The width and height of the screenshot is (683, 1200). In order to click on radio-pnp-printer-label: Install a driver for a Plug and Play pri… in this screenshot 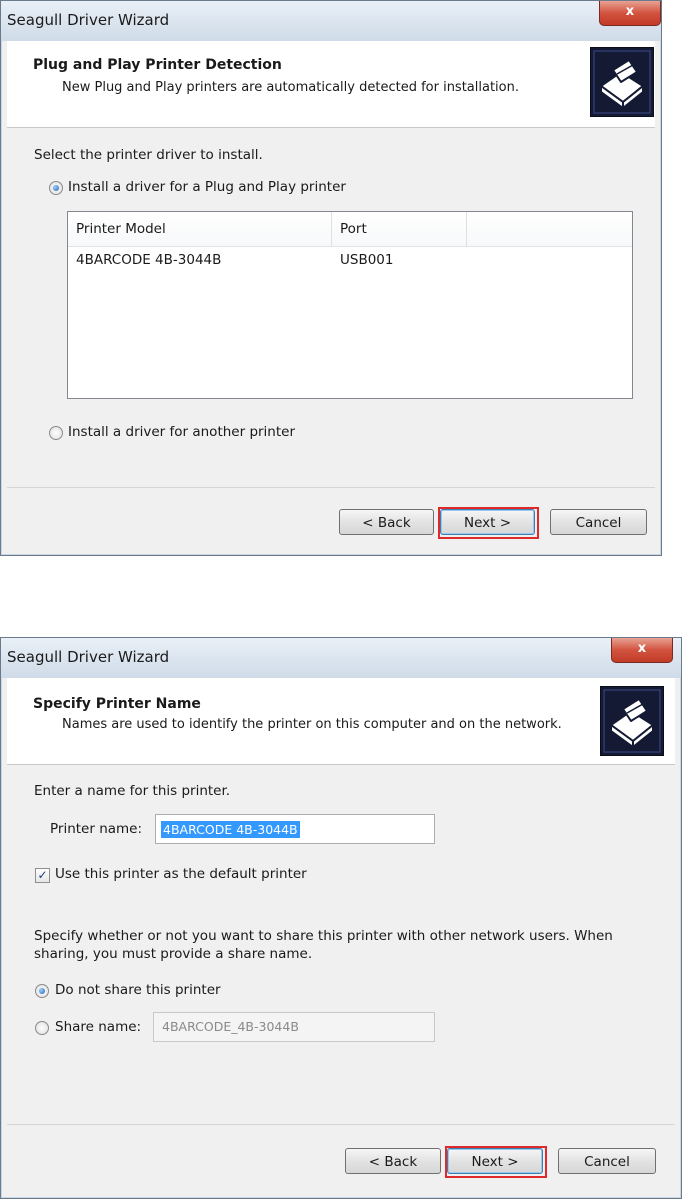, I will do `click(207, 187)`.